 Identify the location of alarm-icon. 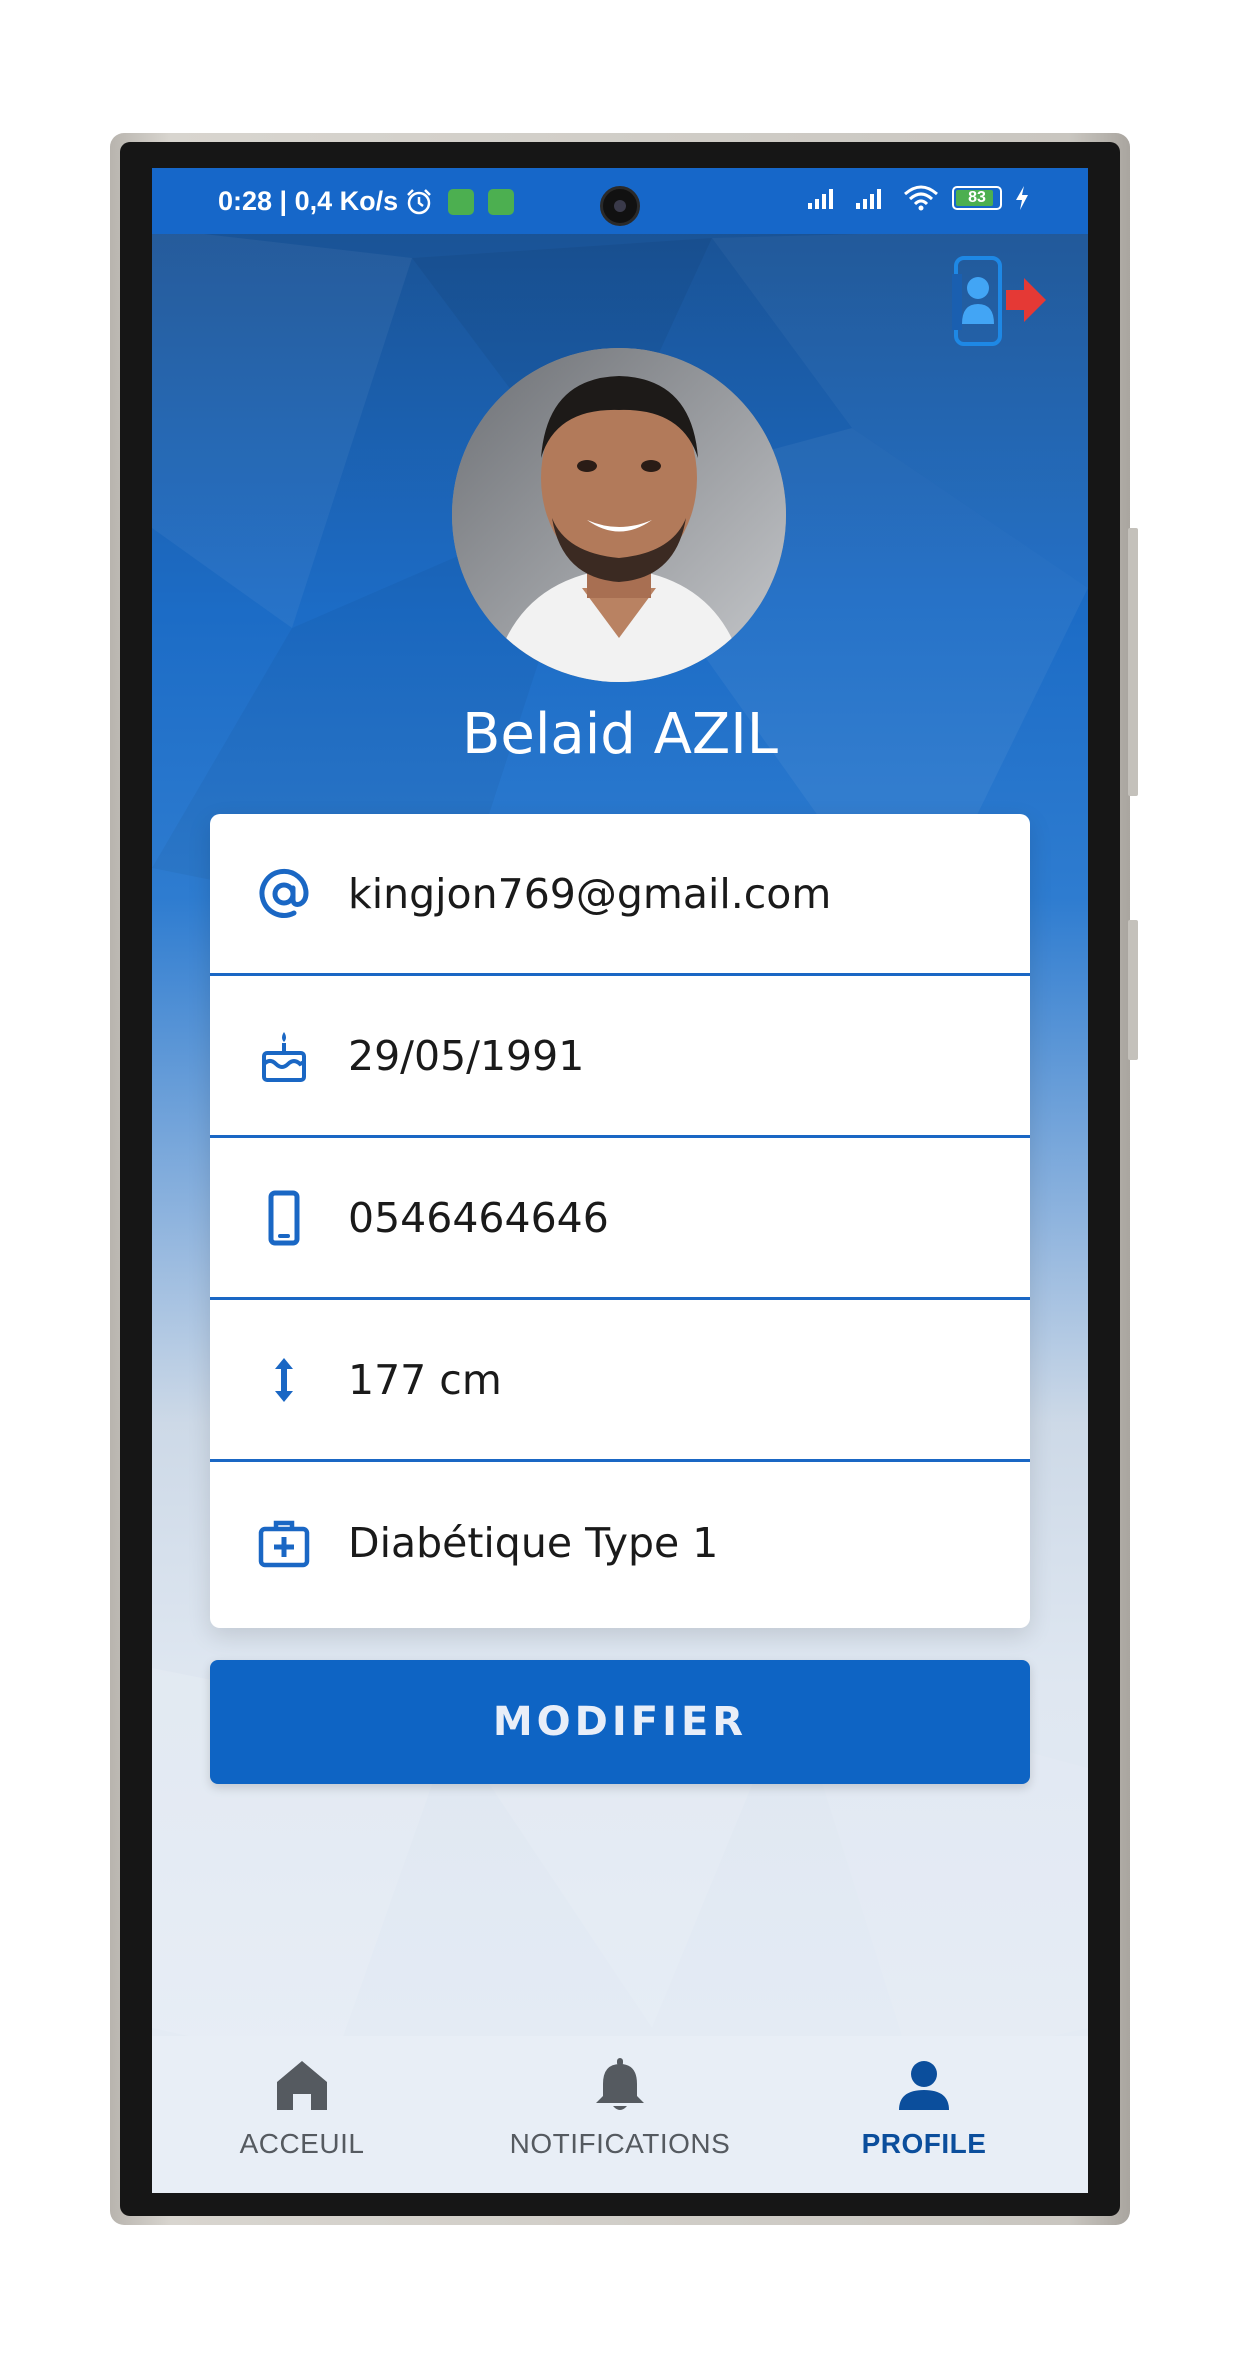
(419, 201).